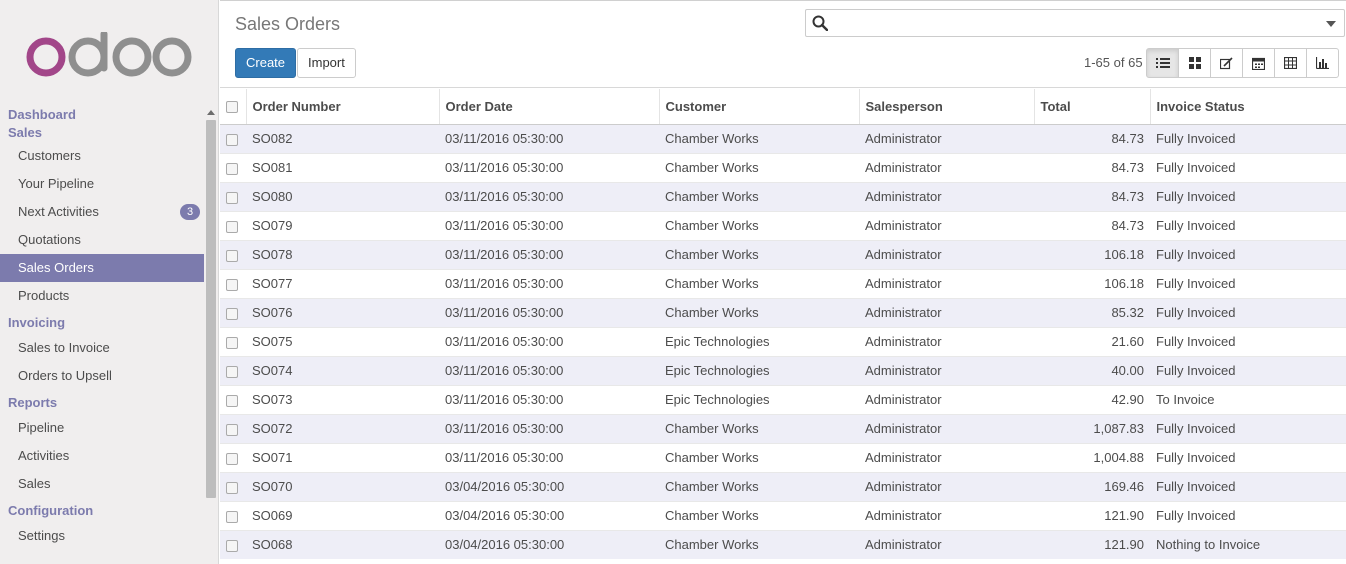  What do you see at coordinates (56, 267) in the screenshot?
I see `sidebar-item-label: Sales Orders` at bounding box center [56, 267].